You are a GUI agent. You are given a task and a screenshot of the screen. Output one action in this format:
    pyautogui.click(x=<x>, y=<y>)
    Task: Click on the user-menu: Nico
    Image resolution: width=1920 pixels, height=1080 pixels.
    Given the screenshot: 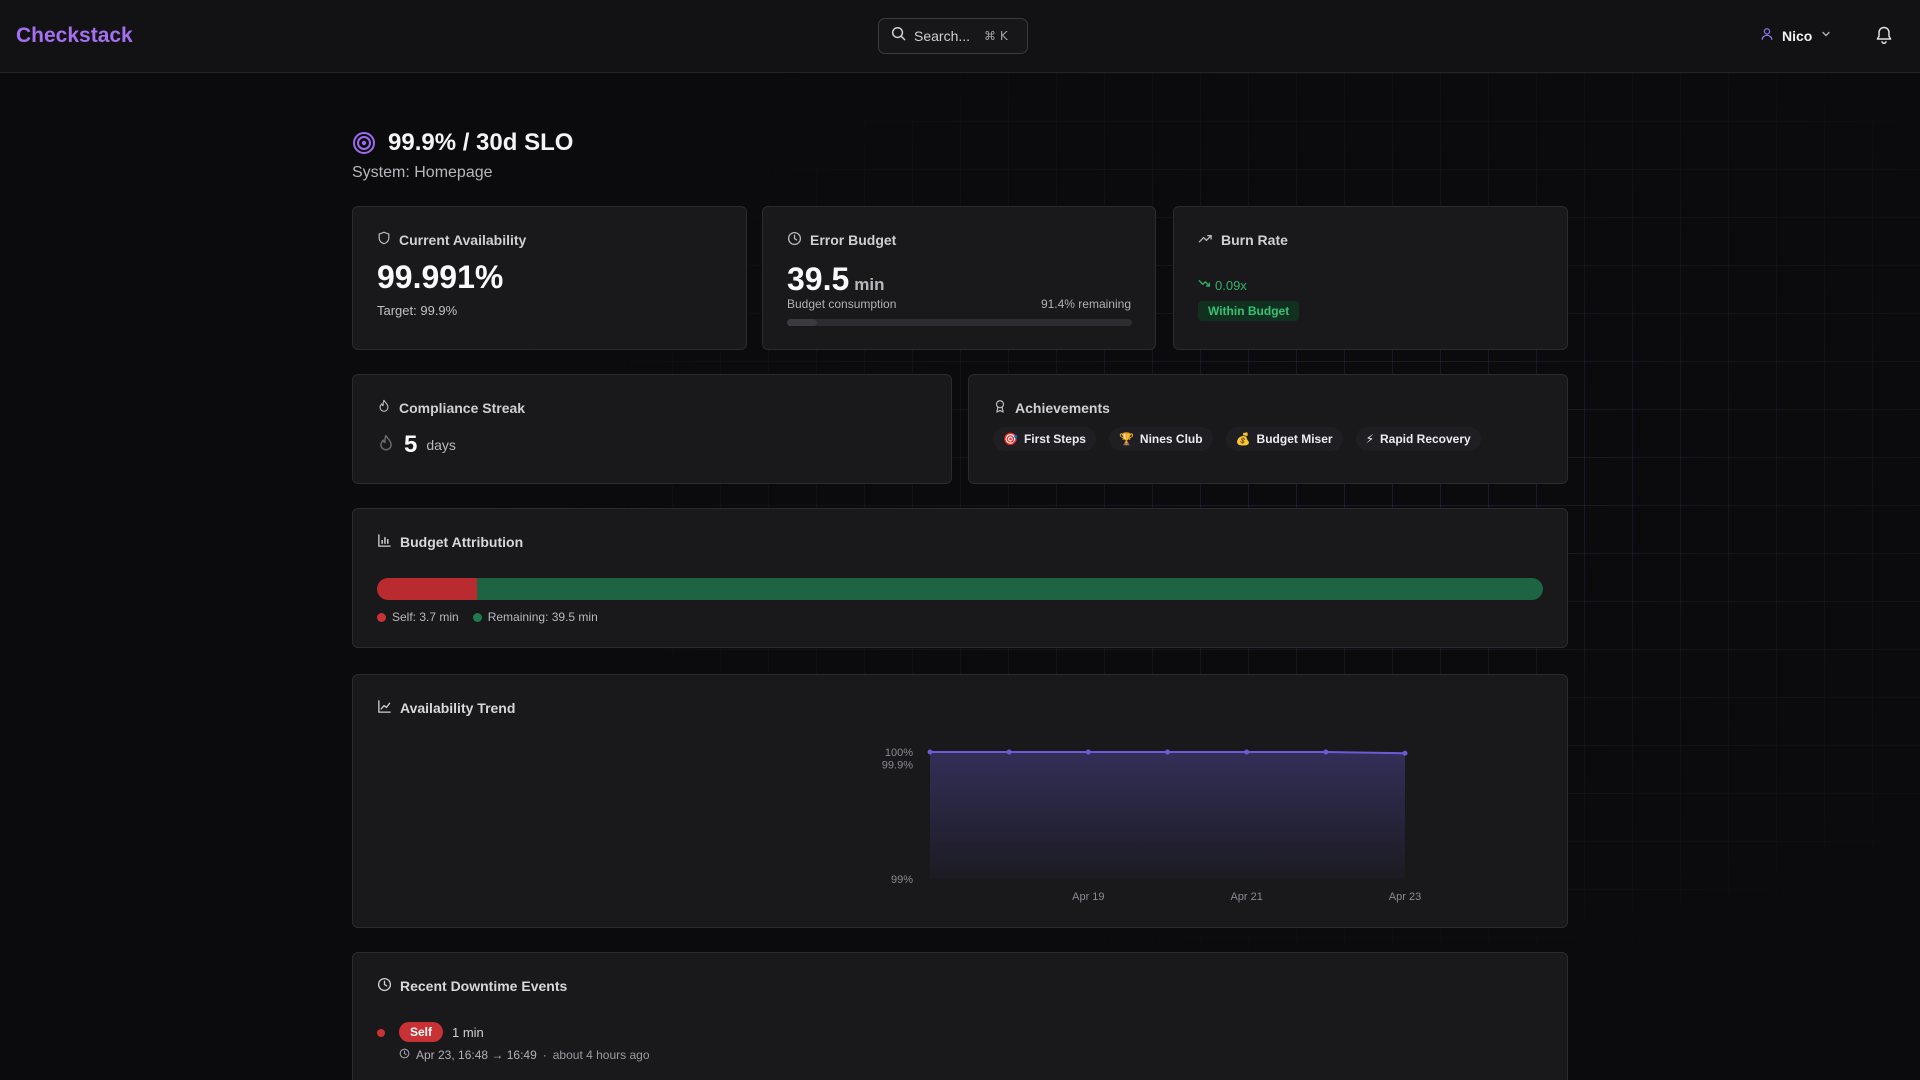 What is the action you would take?
    pyautogui.click(x=1796, y=36)
    